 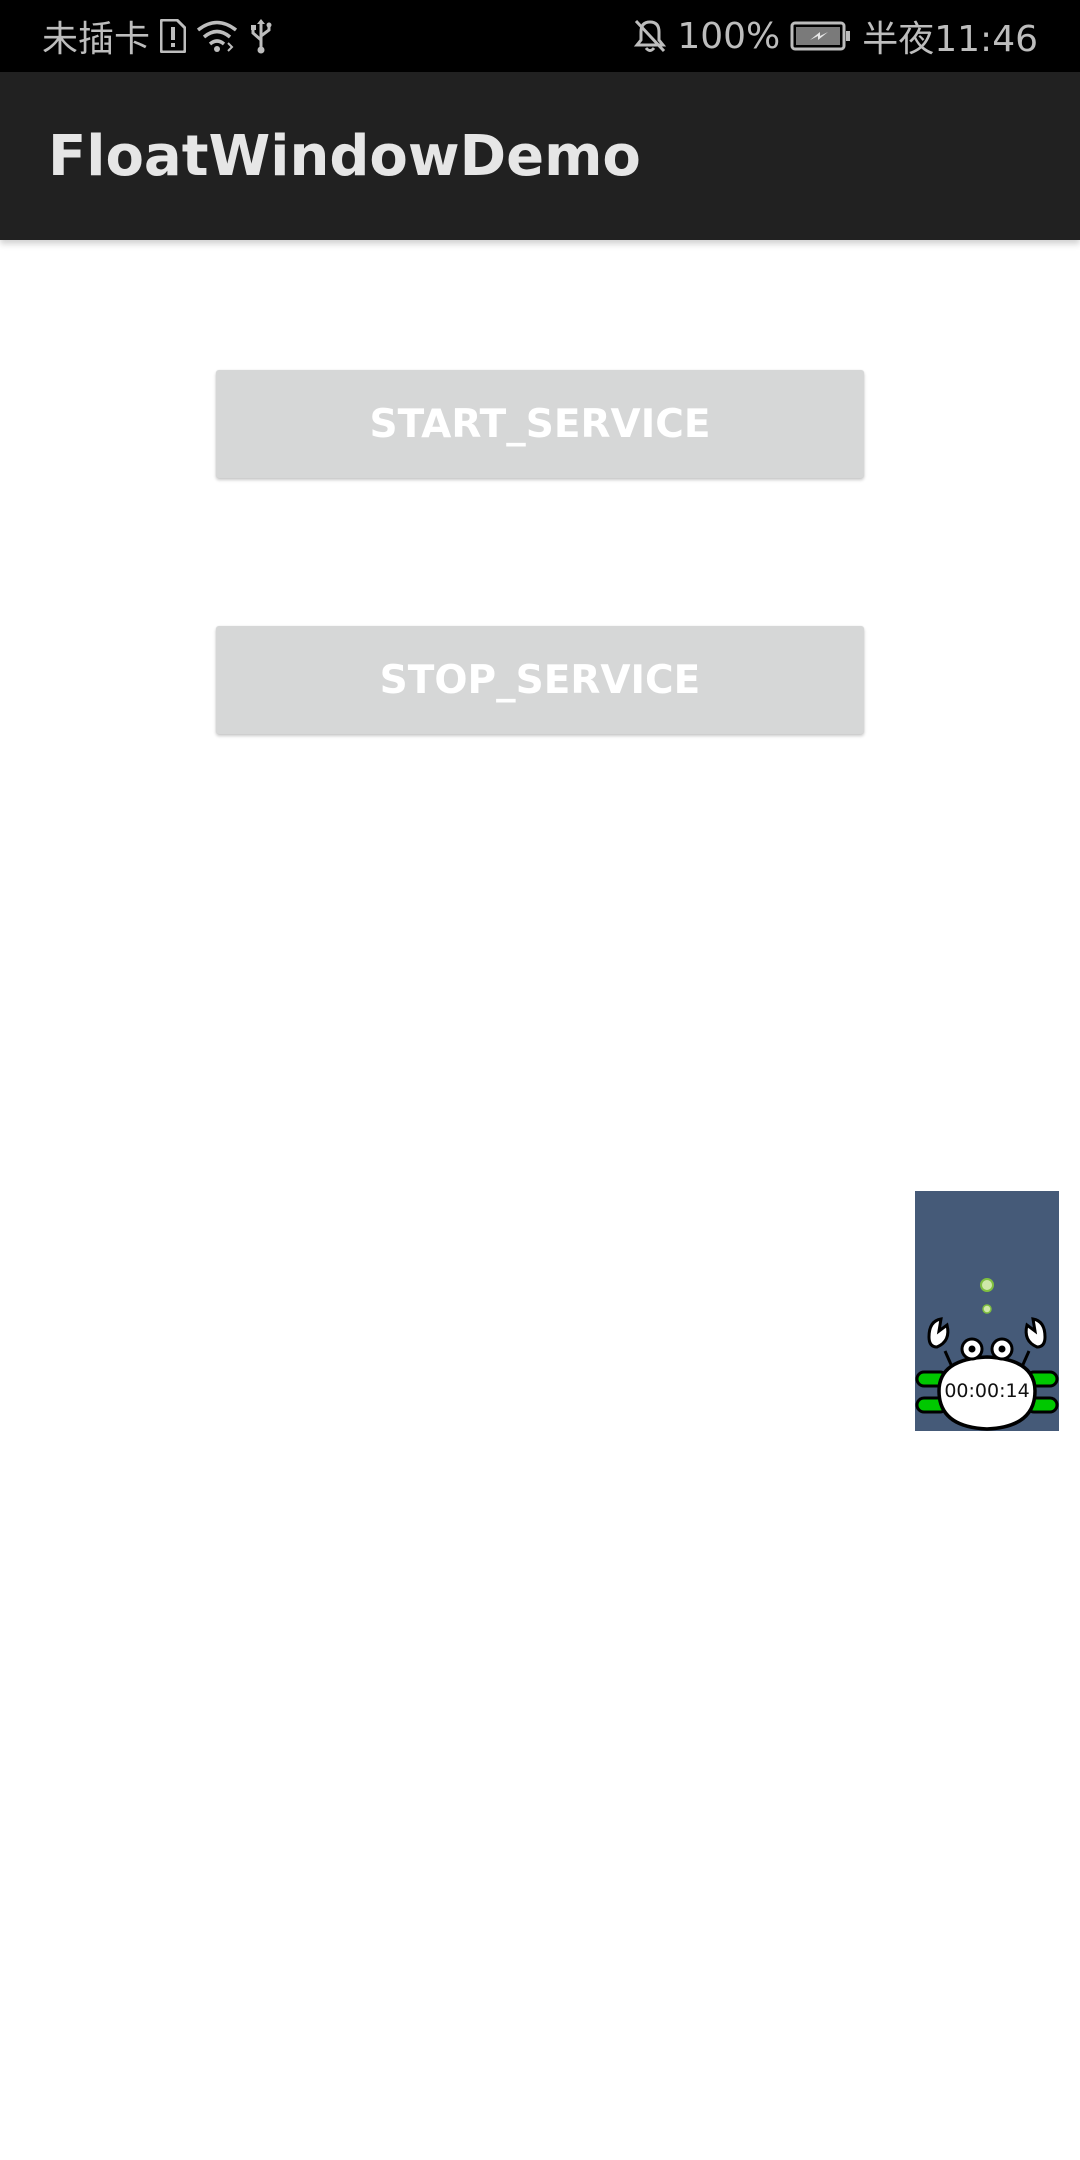 I want to click on stop-service-button: STOP_SERVICE, so click(x=540, y=680).